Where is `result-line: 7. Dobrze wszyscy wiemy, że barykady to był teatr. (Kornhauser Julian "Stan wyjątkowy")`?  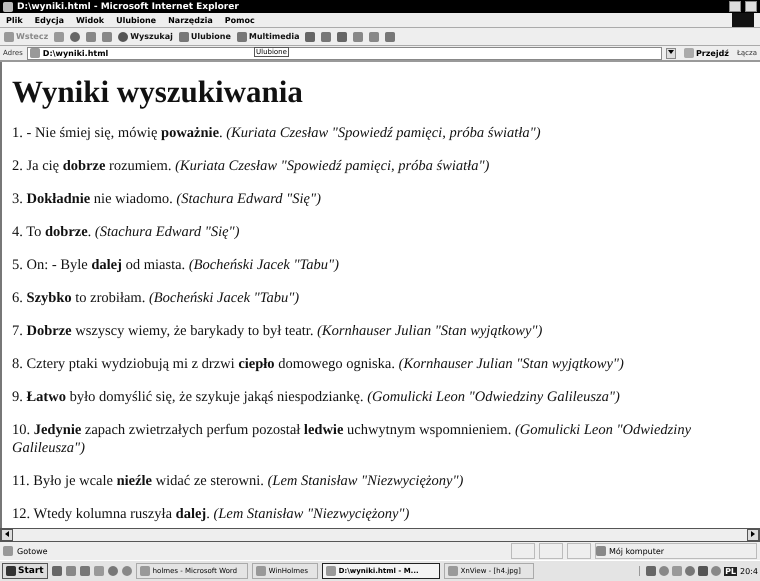 result-line: 7. Dobrze wszyscy wiemy, że barykady to był teatr. (Kornhauser Julian "Stan wyjątkowy") is located at coordinates (278, 331).